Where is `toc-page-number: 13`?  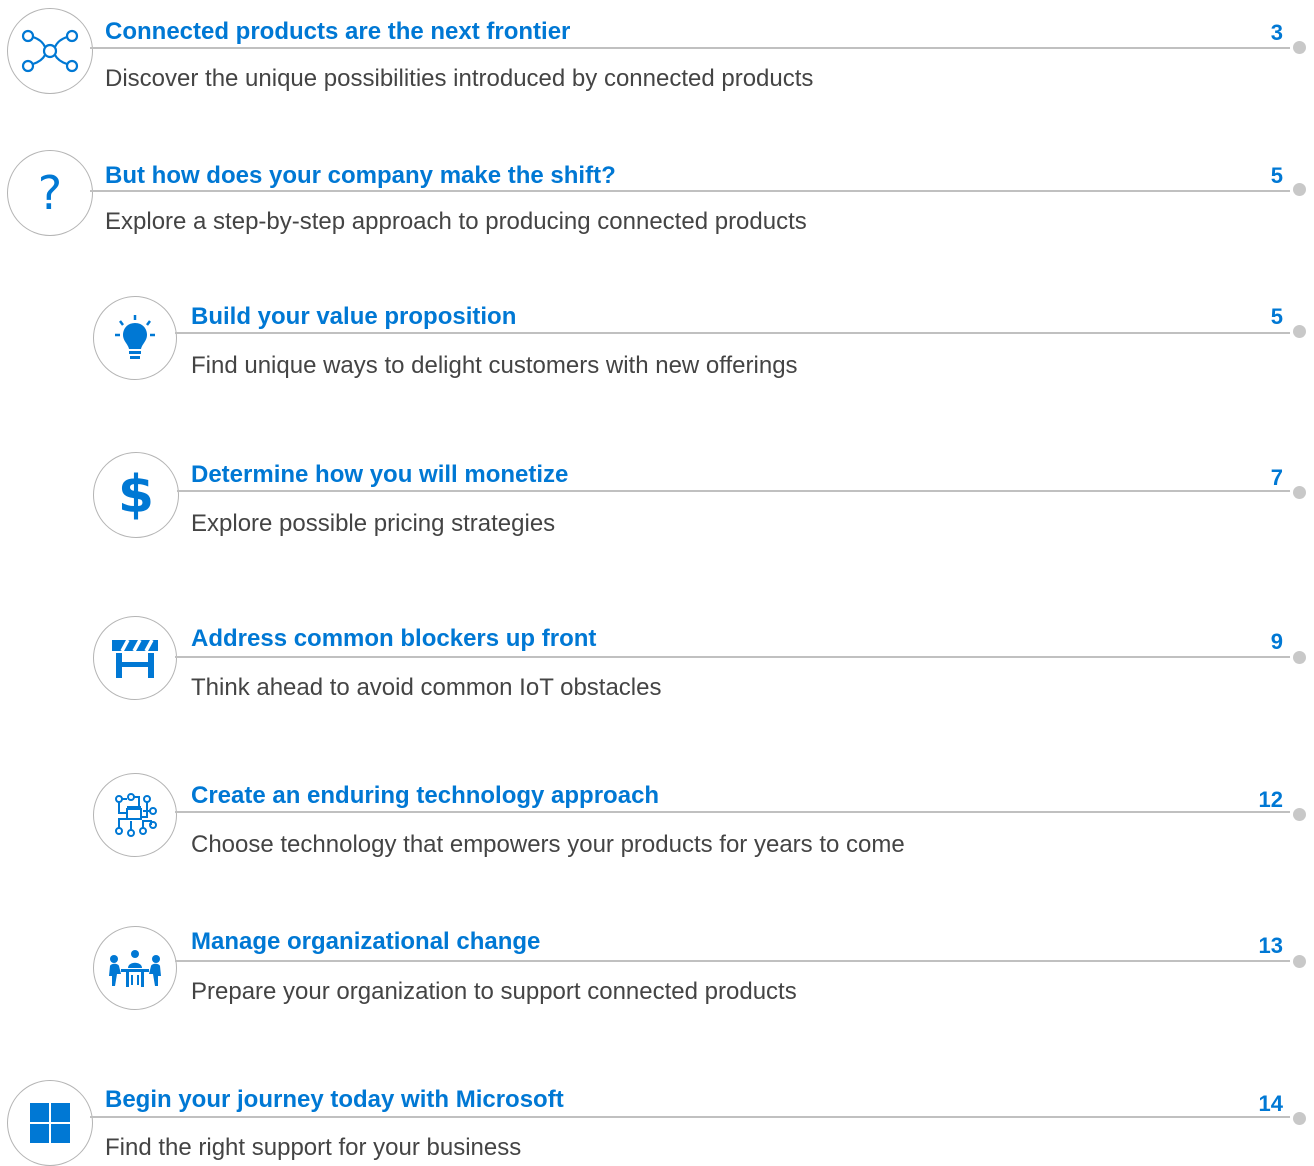 toc-page-number: 13 is located at coordinates (1263, 946).